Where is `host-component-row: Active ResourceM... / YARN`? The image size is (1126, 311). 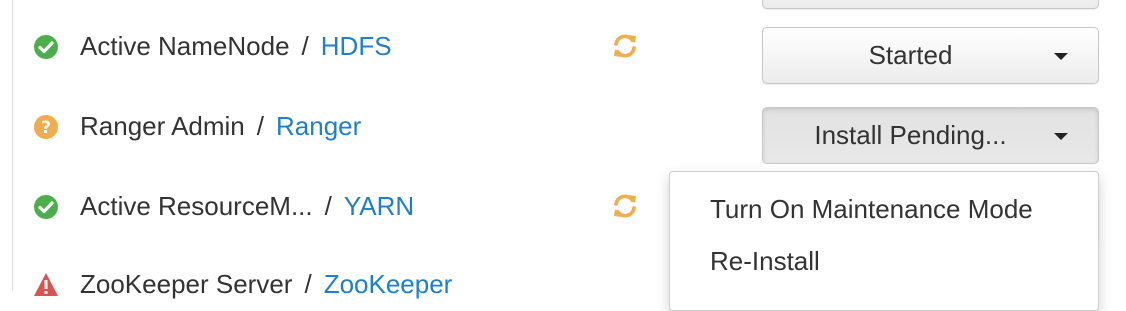
host-component-row: Active ResourceM... / YARN is located at coordinates (350, 208).